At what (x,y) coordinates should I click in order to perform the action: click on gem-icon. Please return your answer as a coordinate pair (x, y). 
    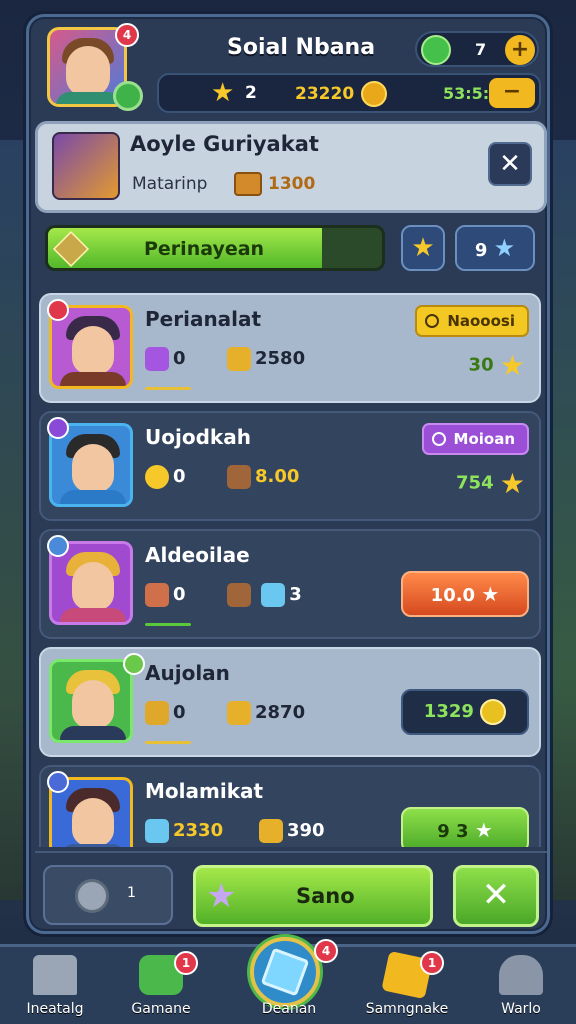
    Looking at the image, I should click on (436, 50).